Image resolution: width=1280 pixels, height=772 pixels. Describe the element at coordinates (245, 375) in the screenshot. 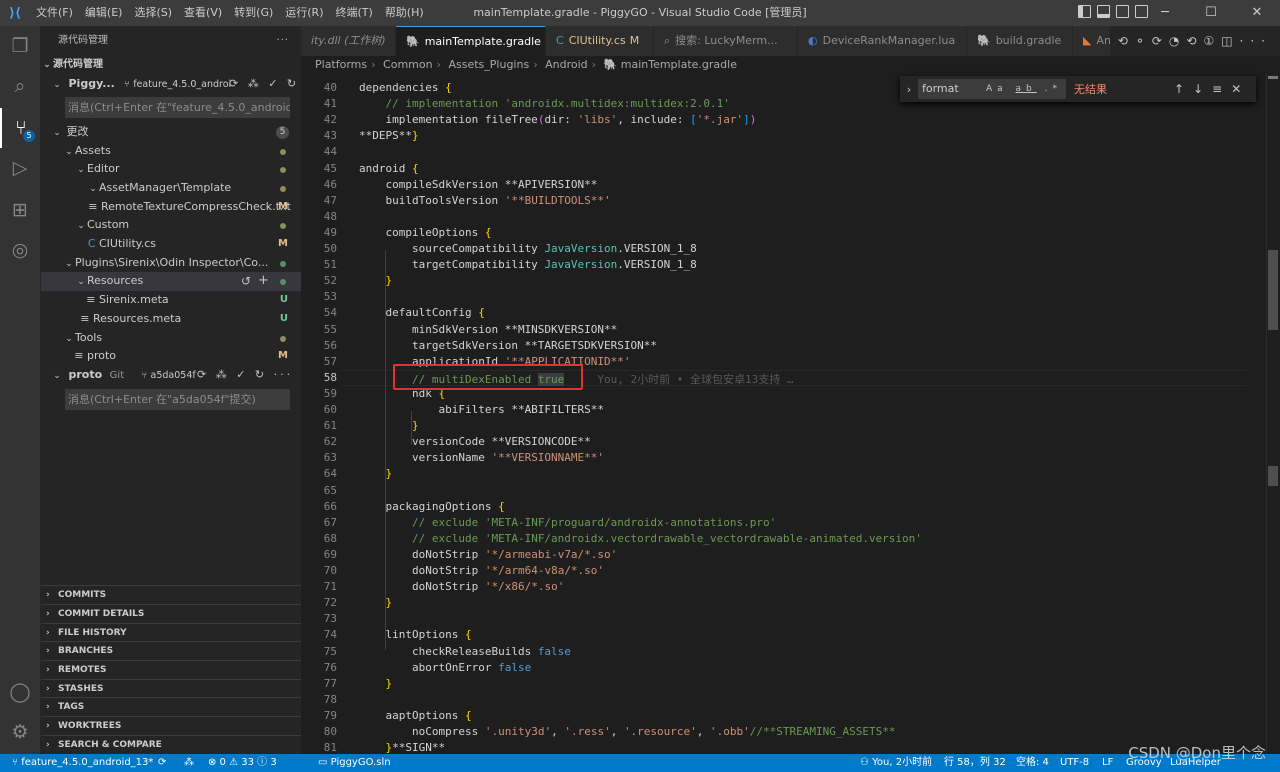

I see `repo-actions: ⟳ ⁂ ✓ ↻ ···` at that location.